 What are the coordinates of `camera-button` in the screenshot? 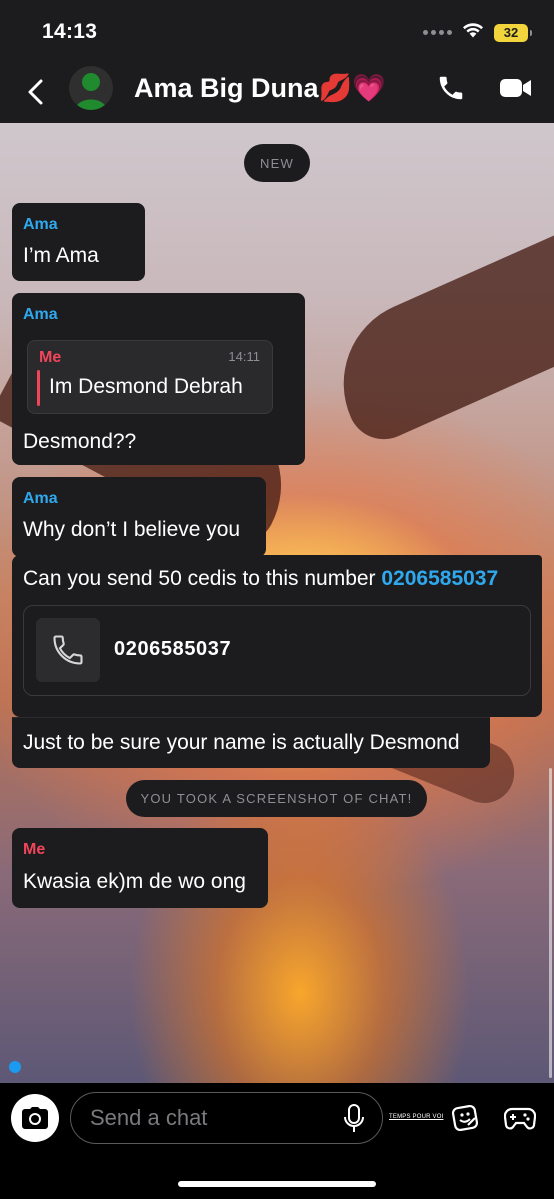 It's located at (35, 1118).